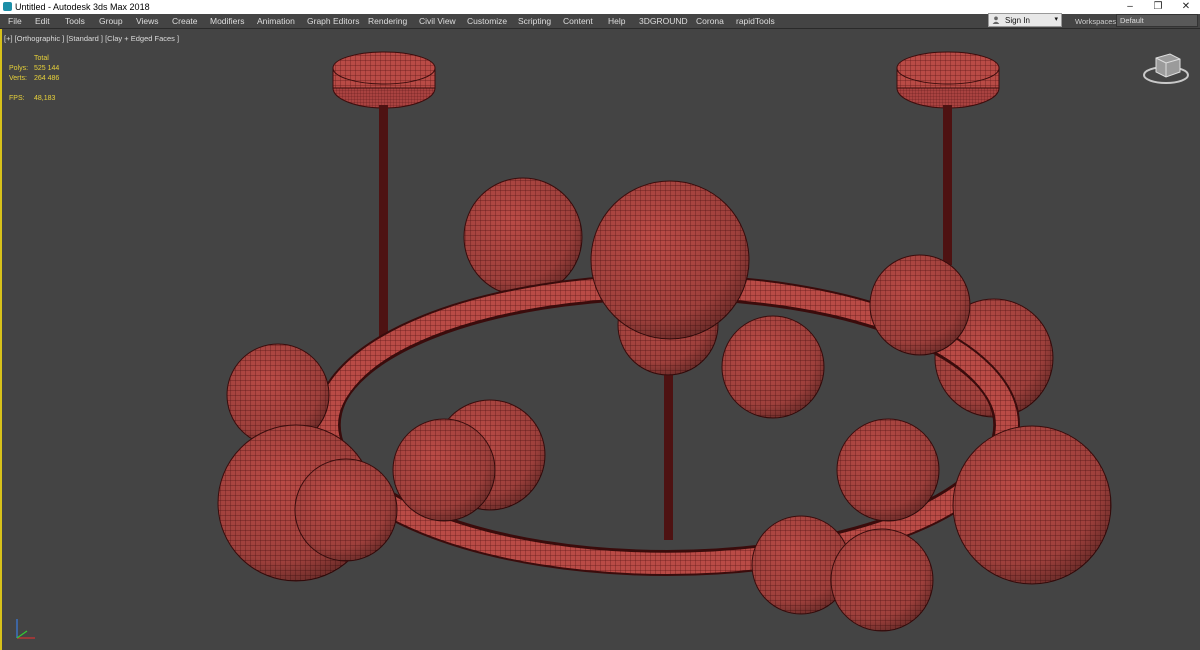 The width and height of the screenshot is (1200, 650). What do you see at coordinates (487, 21) in the screenshot?
I see `menu-customize: Customize` at bounding box center [487, 21].